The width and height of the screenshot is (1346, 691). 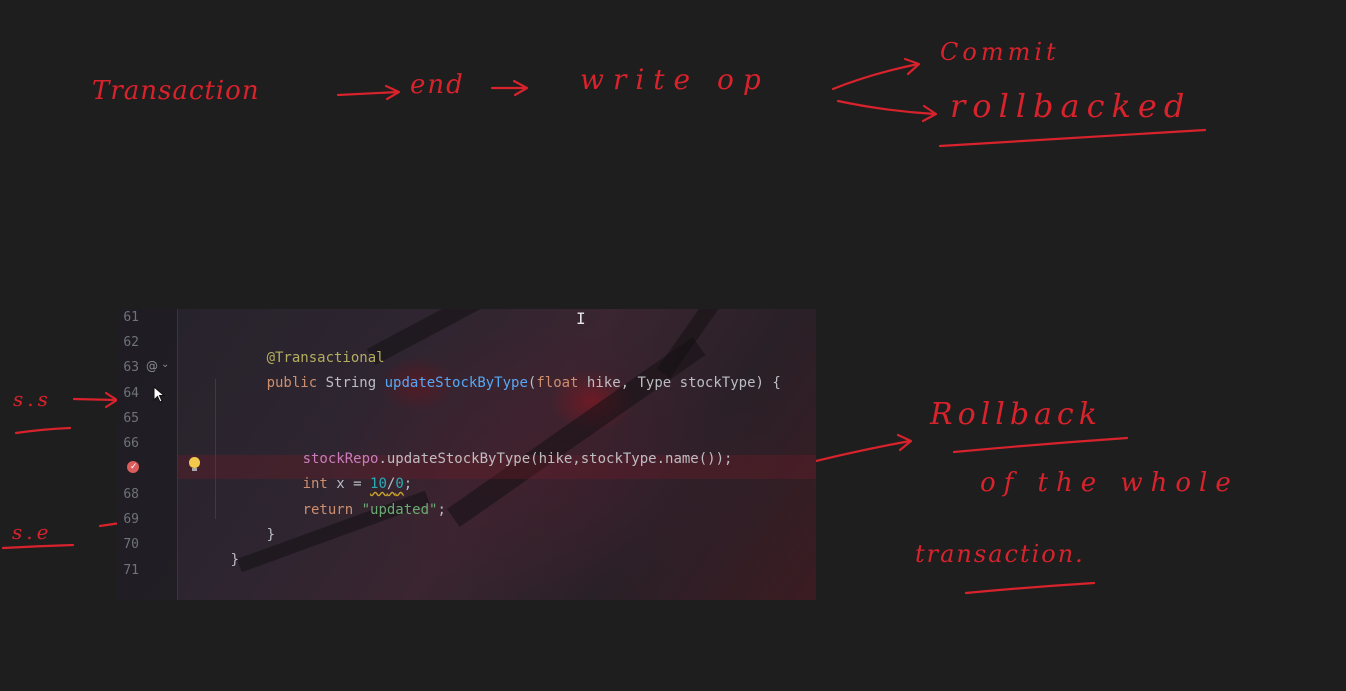 I want to click on line-number: 70, so click(x=131, y=544).